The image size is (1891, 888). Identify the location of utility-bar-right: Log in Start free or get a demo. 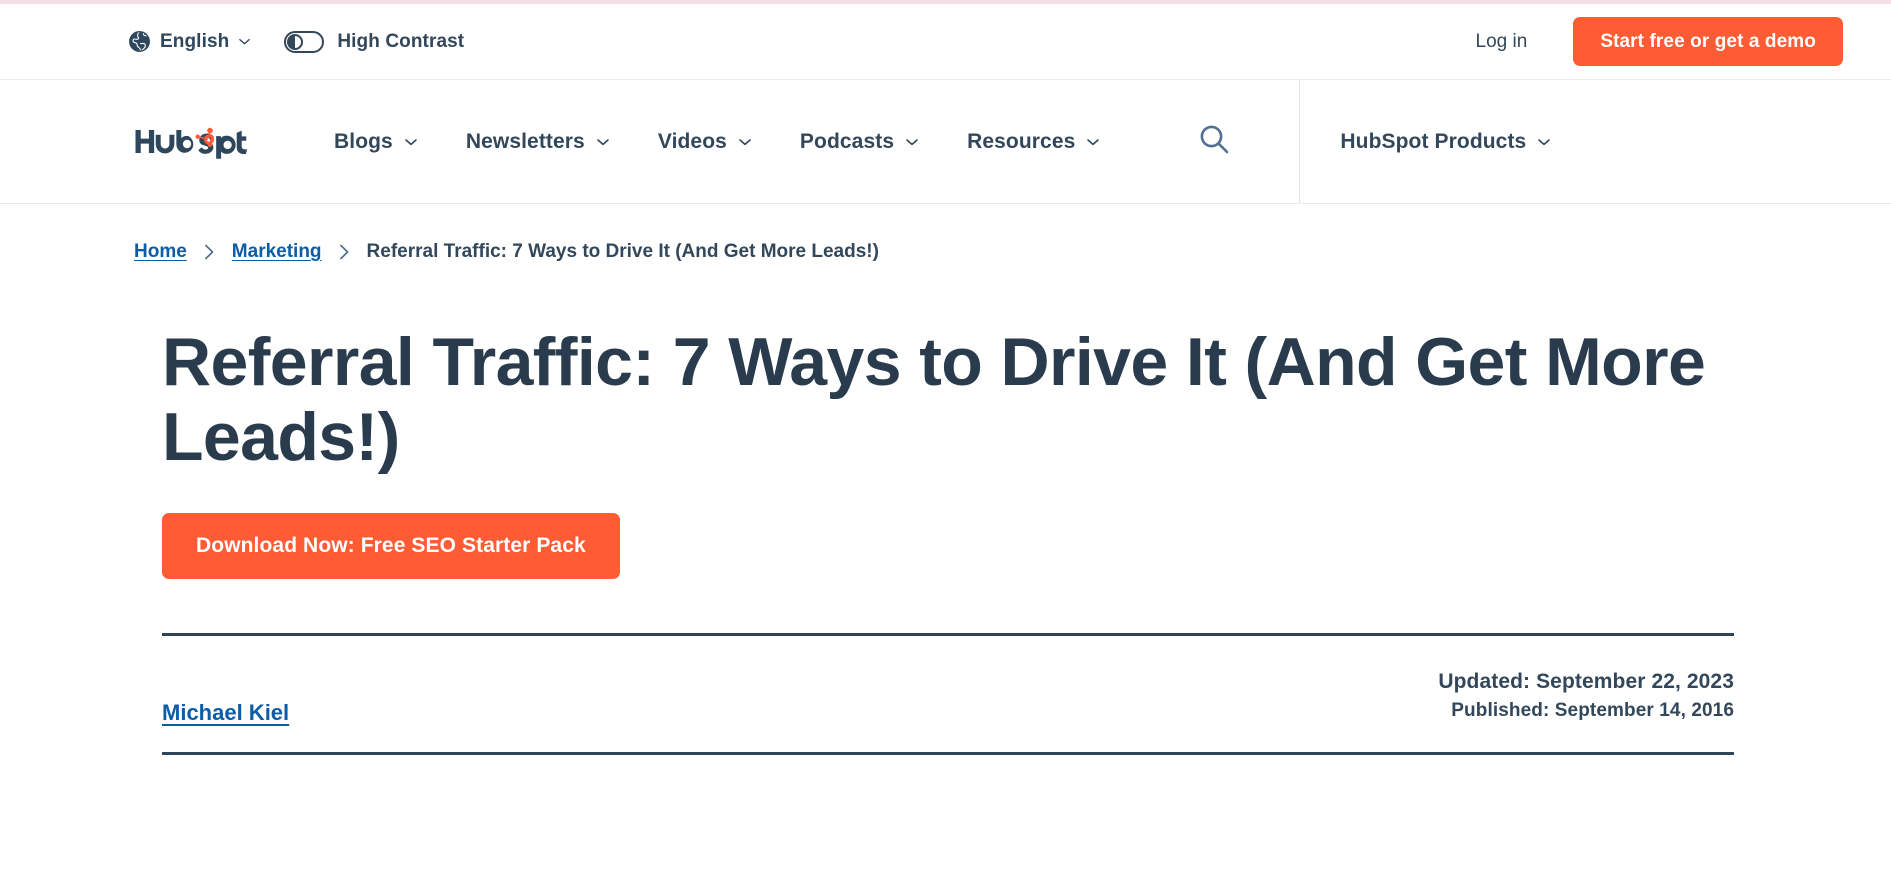
(1683, 41).